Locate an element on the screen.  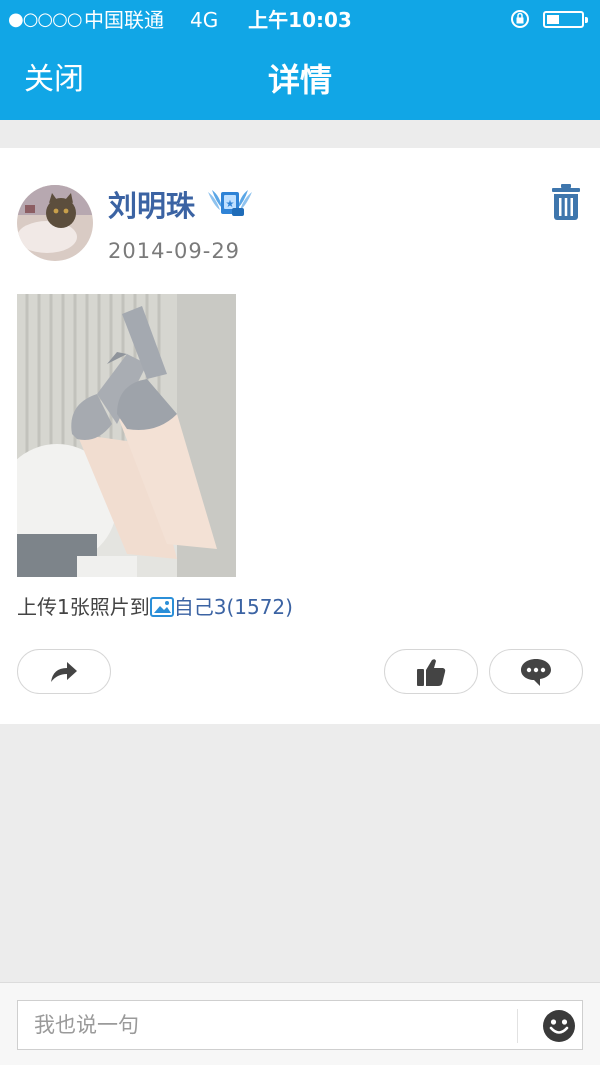
upload-description: 上传1张照片到 自己3(1572) is located at coordinates (155, 607).